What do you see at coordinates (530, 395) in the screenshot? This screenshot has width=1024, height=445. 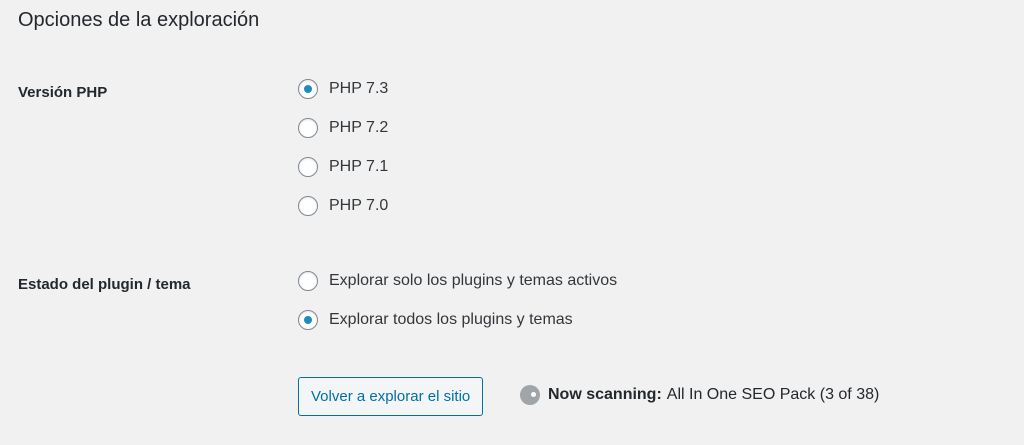 I see `spinner-icon` at bounding box center [530, 395].